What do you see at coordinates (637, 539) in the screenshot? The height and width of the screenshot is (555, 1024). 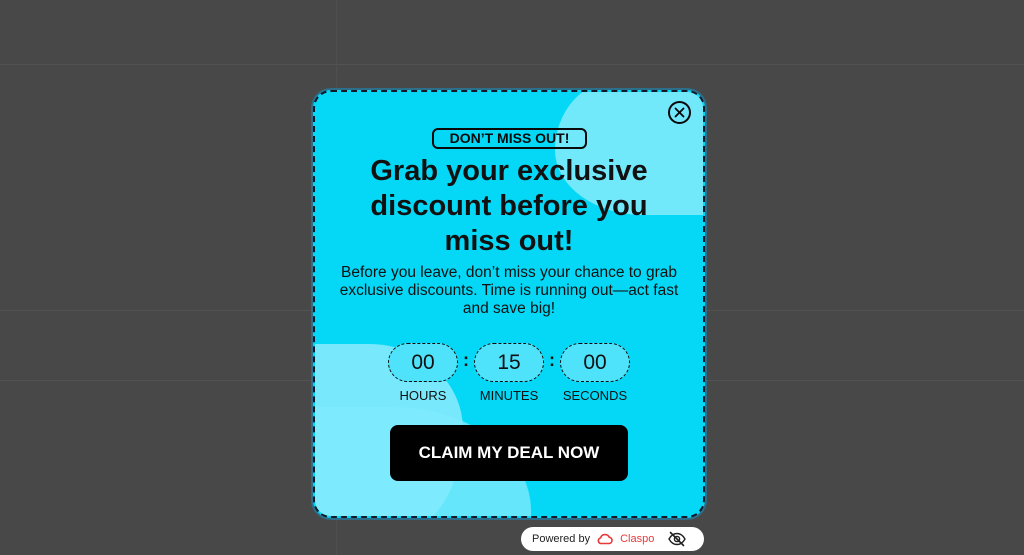 I see `brand-name: Claspo` at bounding box center [637, 539].